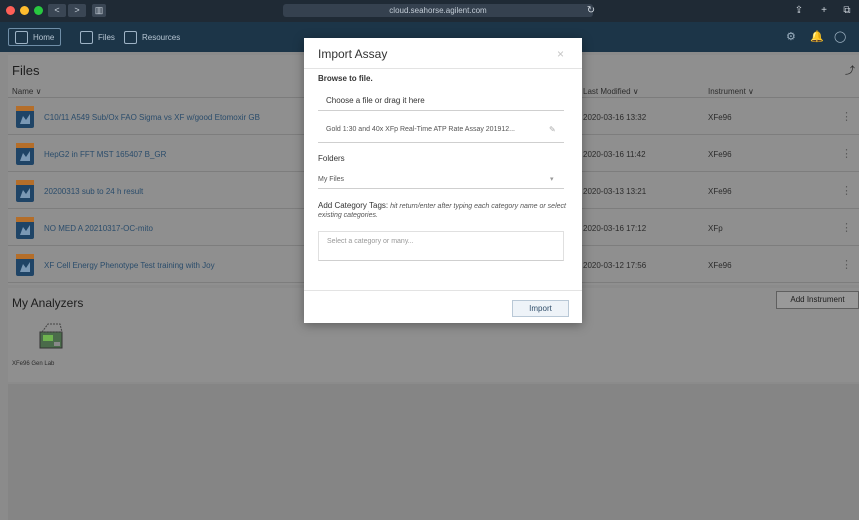 Image resolution: width=859 pixels, height=520 pixels. I want to click on file-instrument: XFp, so click(715, 228).